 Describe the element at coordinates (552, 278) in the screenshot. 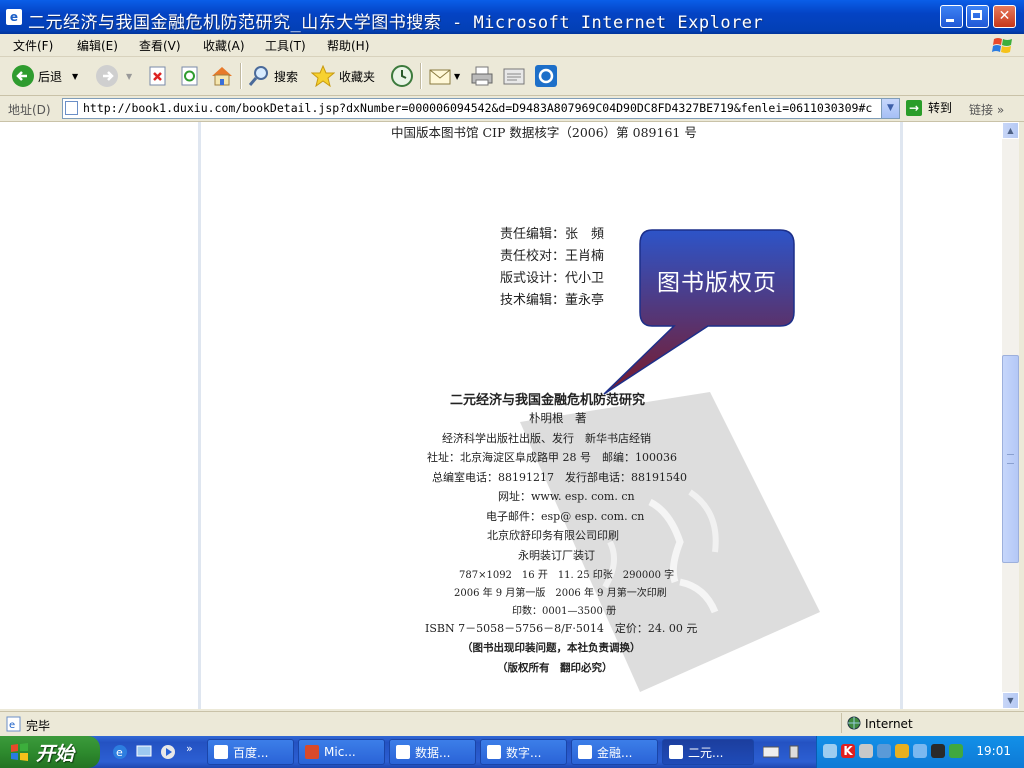

I see `credit-designer: 版式设计：代小卫` at that location.